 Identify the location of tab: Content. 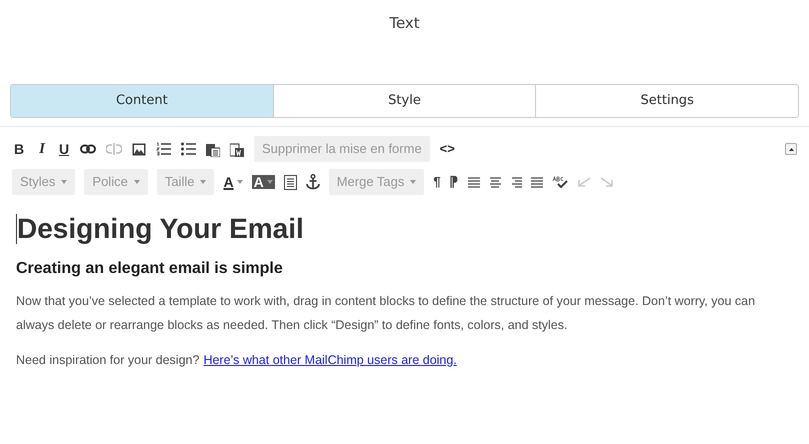
(142, 101).